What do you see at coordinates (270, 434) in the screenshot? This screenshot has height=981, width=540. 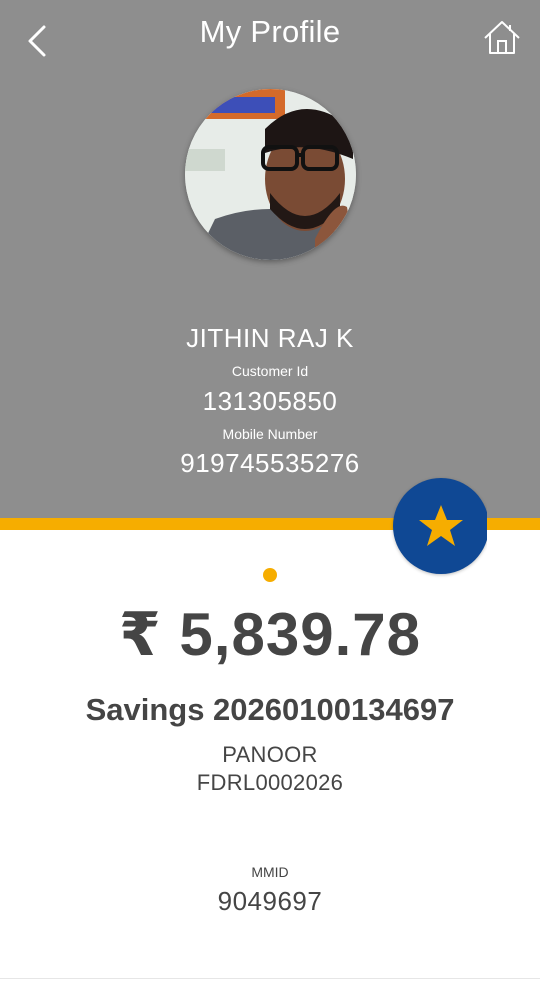 I see `mobile-number-label: Mobile Number` at bounding box center [270, 434].